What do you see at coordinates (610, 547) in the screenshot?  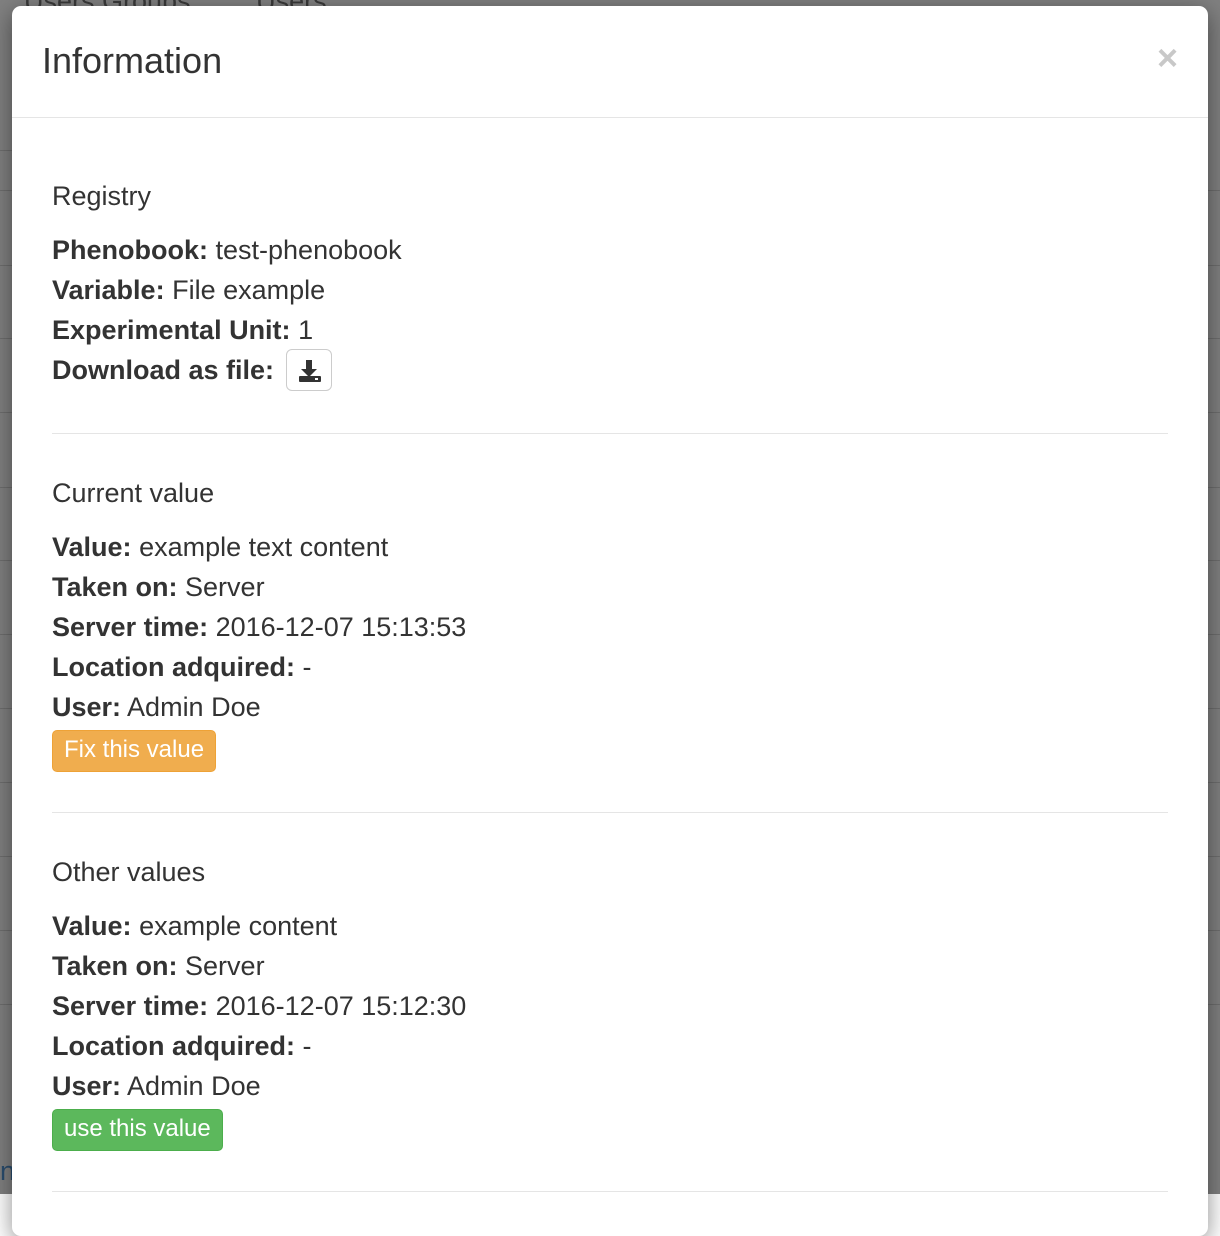 I see `value-field: Value: example text content` at bounding box center [610, 547].